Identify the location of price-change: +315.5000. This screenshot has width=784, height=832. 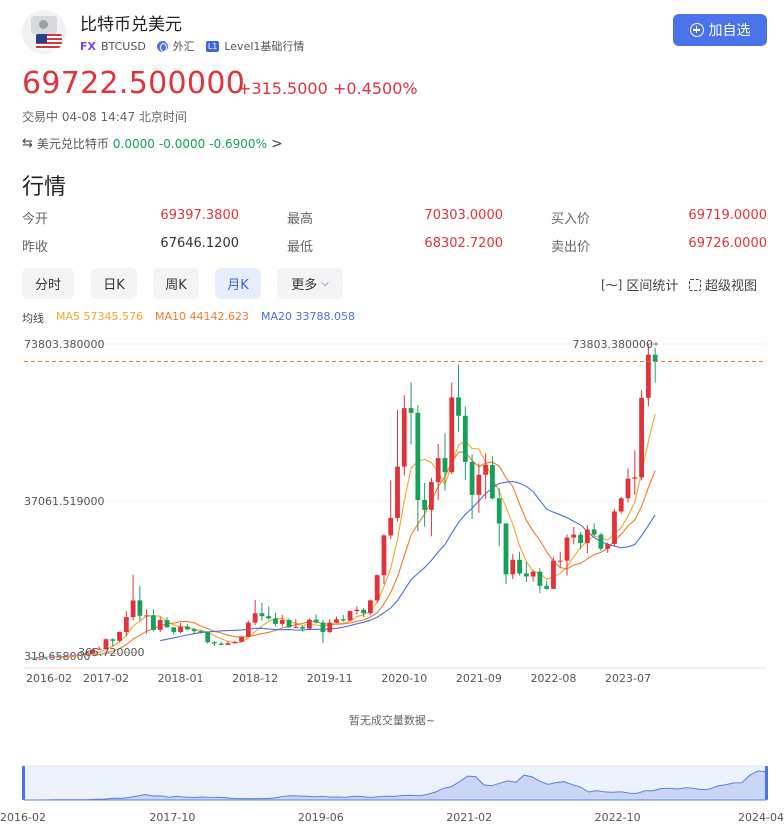
(283, 88).